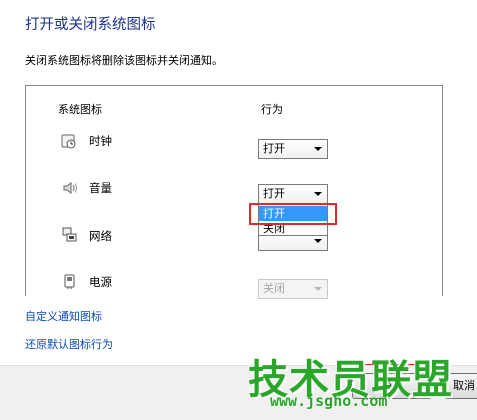 The width and height of the screenshot is (477, 420). Describe the element at coordinates (68, 141) in the screenshot. I see `clock-icon` at that location.